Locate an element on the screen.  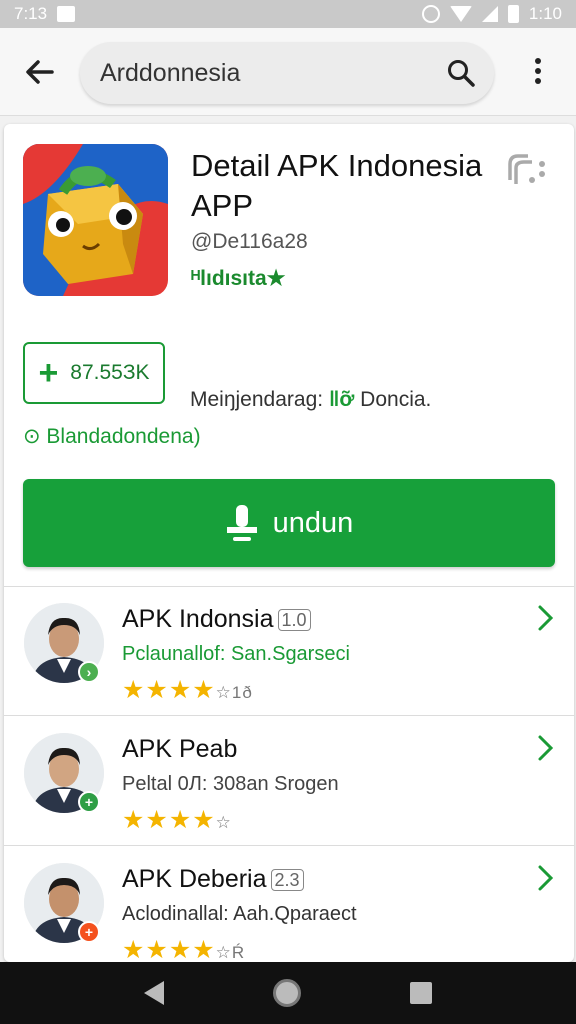
share-icon is located at coordinates (528, 170).